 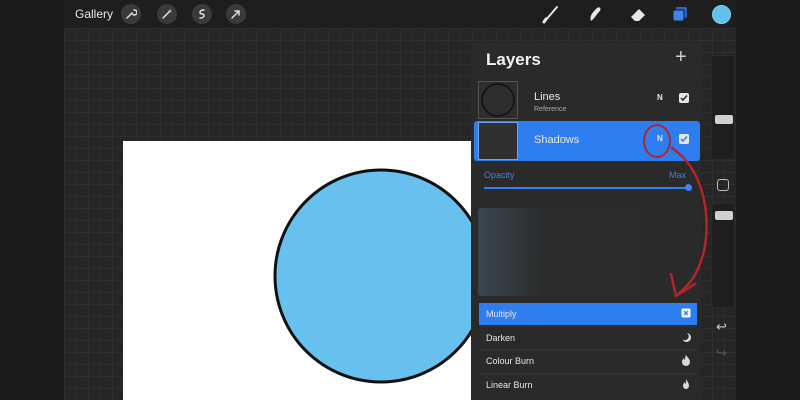 I want to click on brush-tool, so click(x=551, y=14).